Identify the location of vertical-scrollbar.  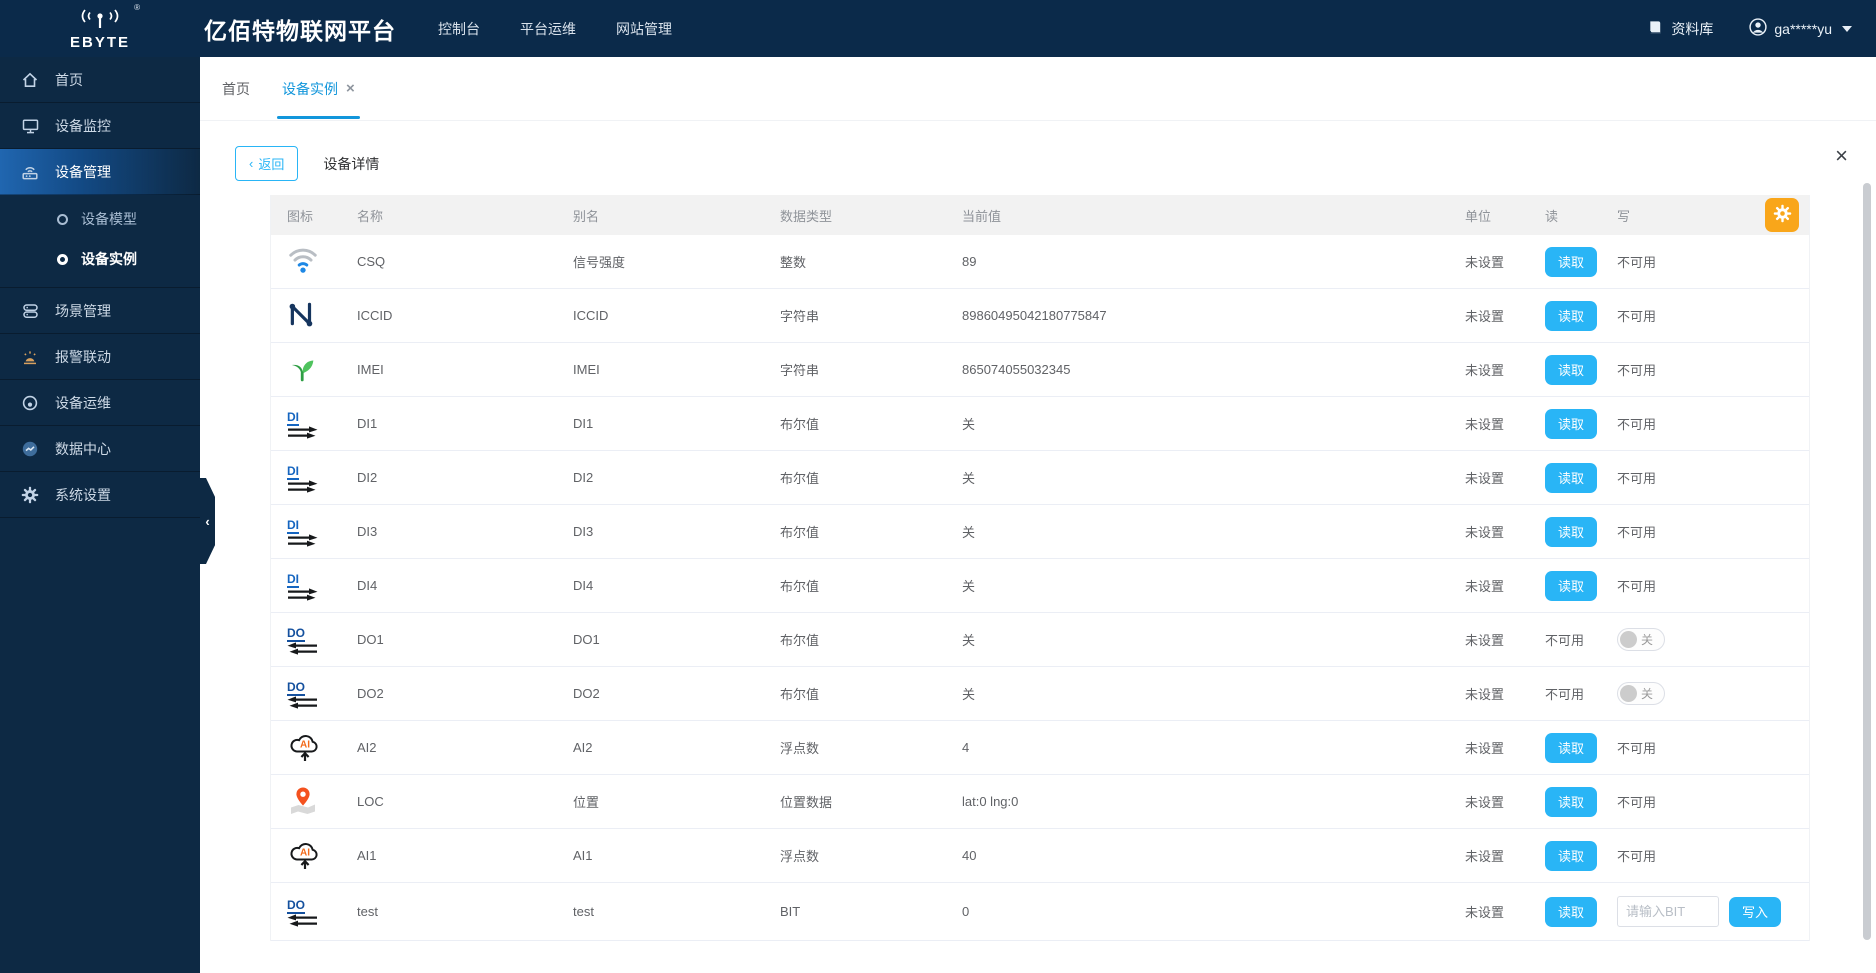
(1867, 561).